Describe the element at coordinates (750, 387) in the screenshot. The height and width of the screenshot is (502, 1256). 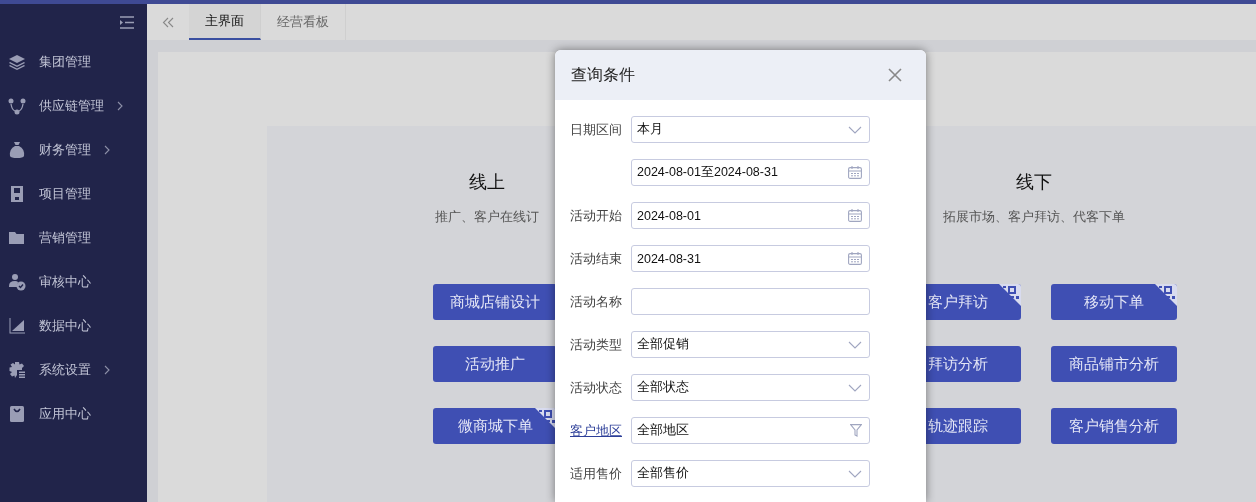
I see `dropdown-field: 全部状态` at that location.